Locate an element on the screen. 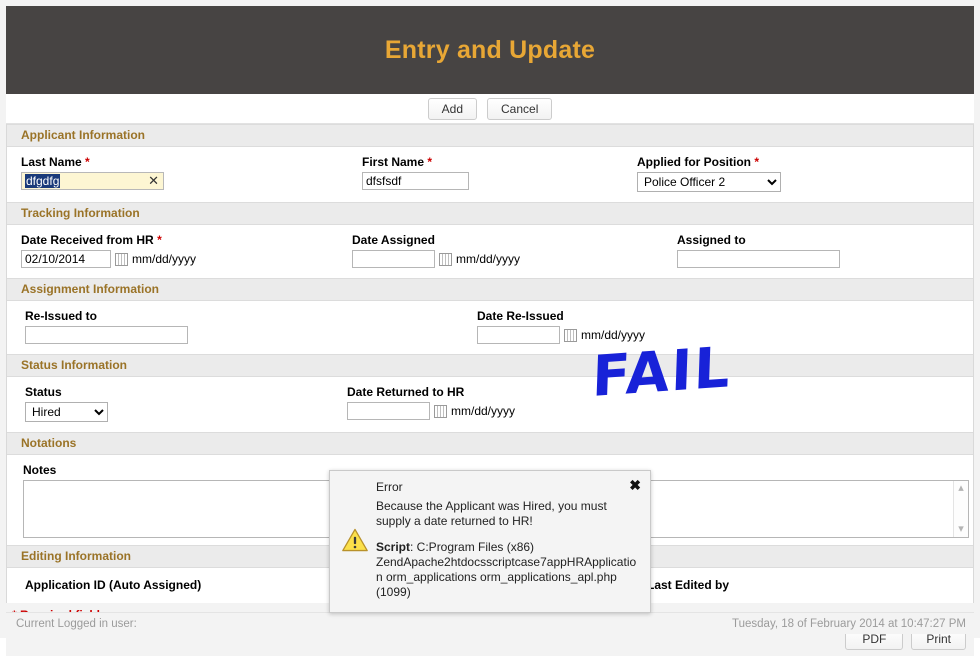 The width and height of the screenshot is (980, 656). add-button: Add is located at coordinates (452, 108).